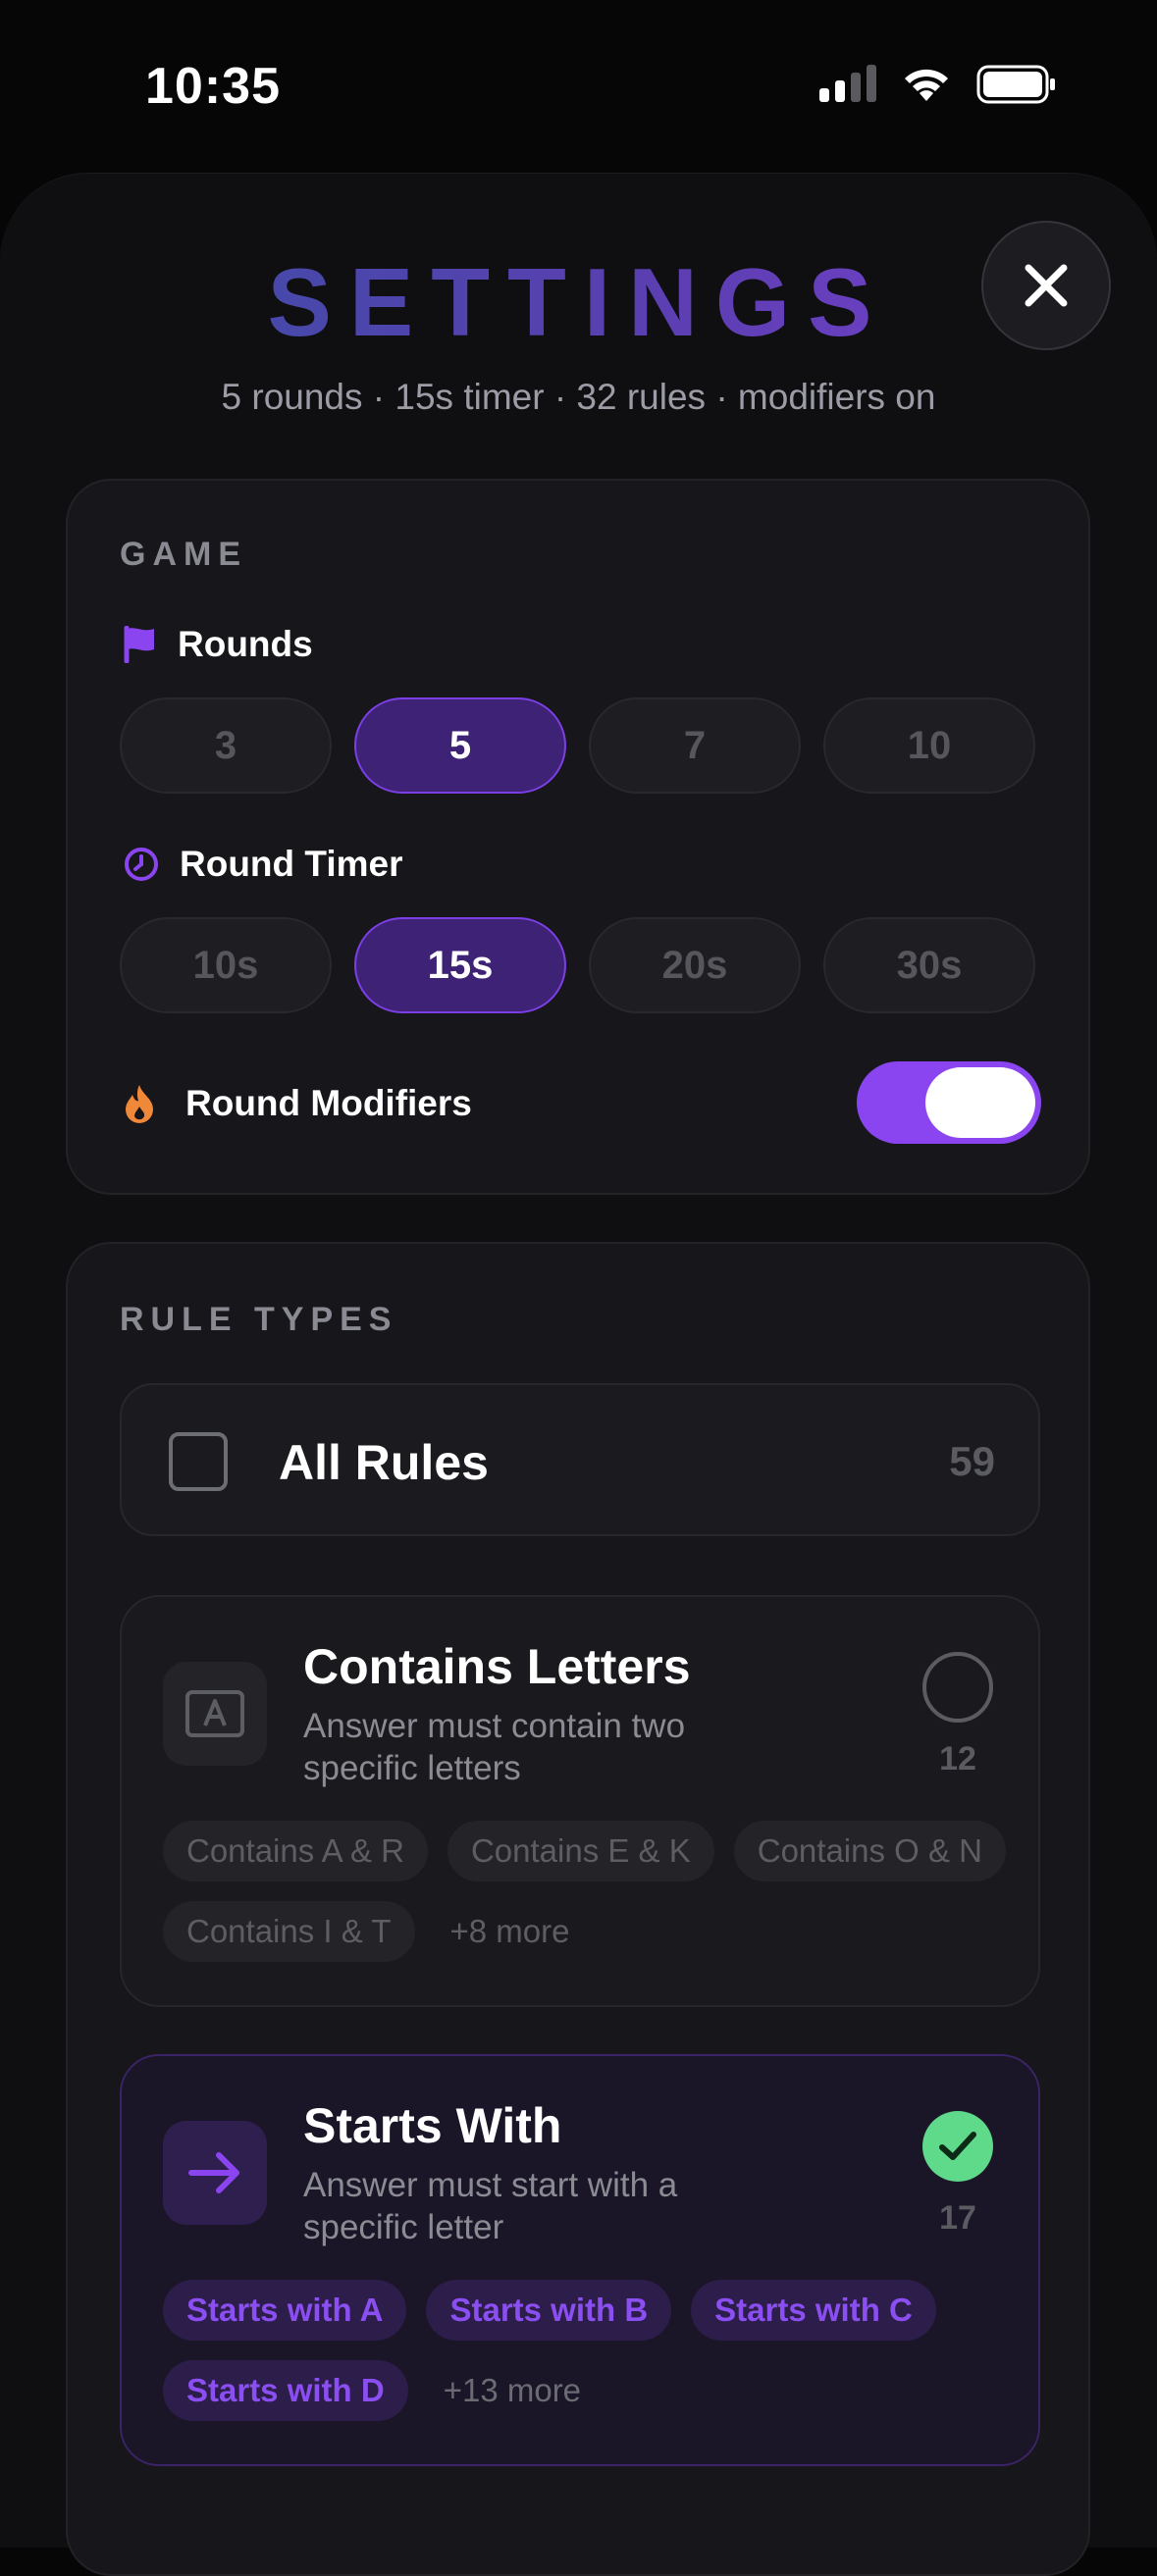  What do you see at coordinates (460, 965) in the screenshot?
I see `timer-option-15s: 15s` at bounding box center [460, 965].